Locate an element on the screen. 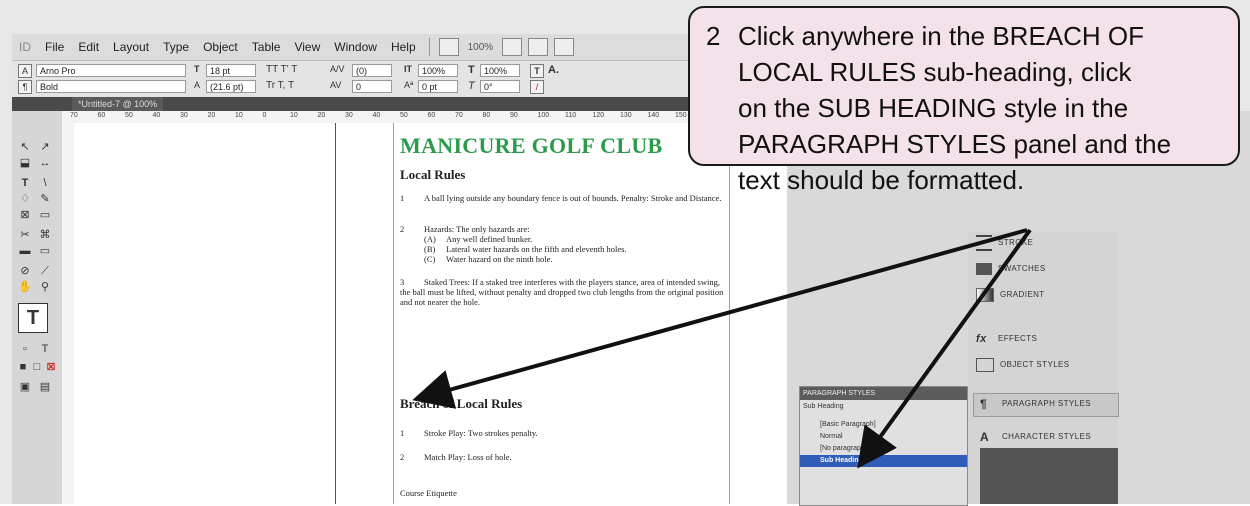  arrow-to-sub-heading-style is located at coordinates (944, 348).